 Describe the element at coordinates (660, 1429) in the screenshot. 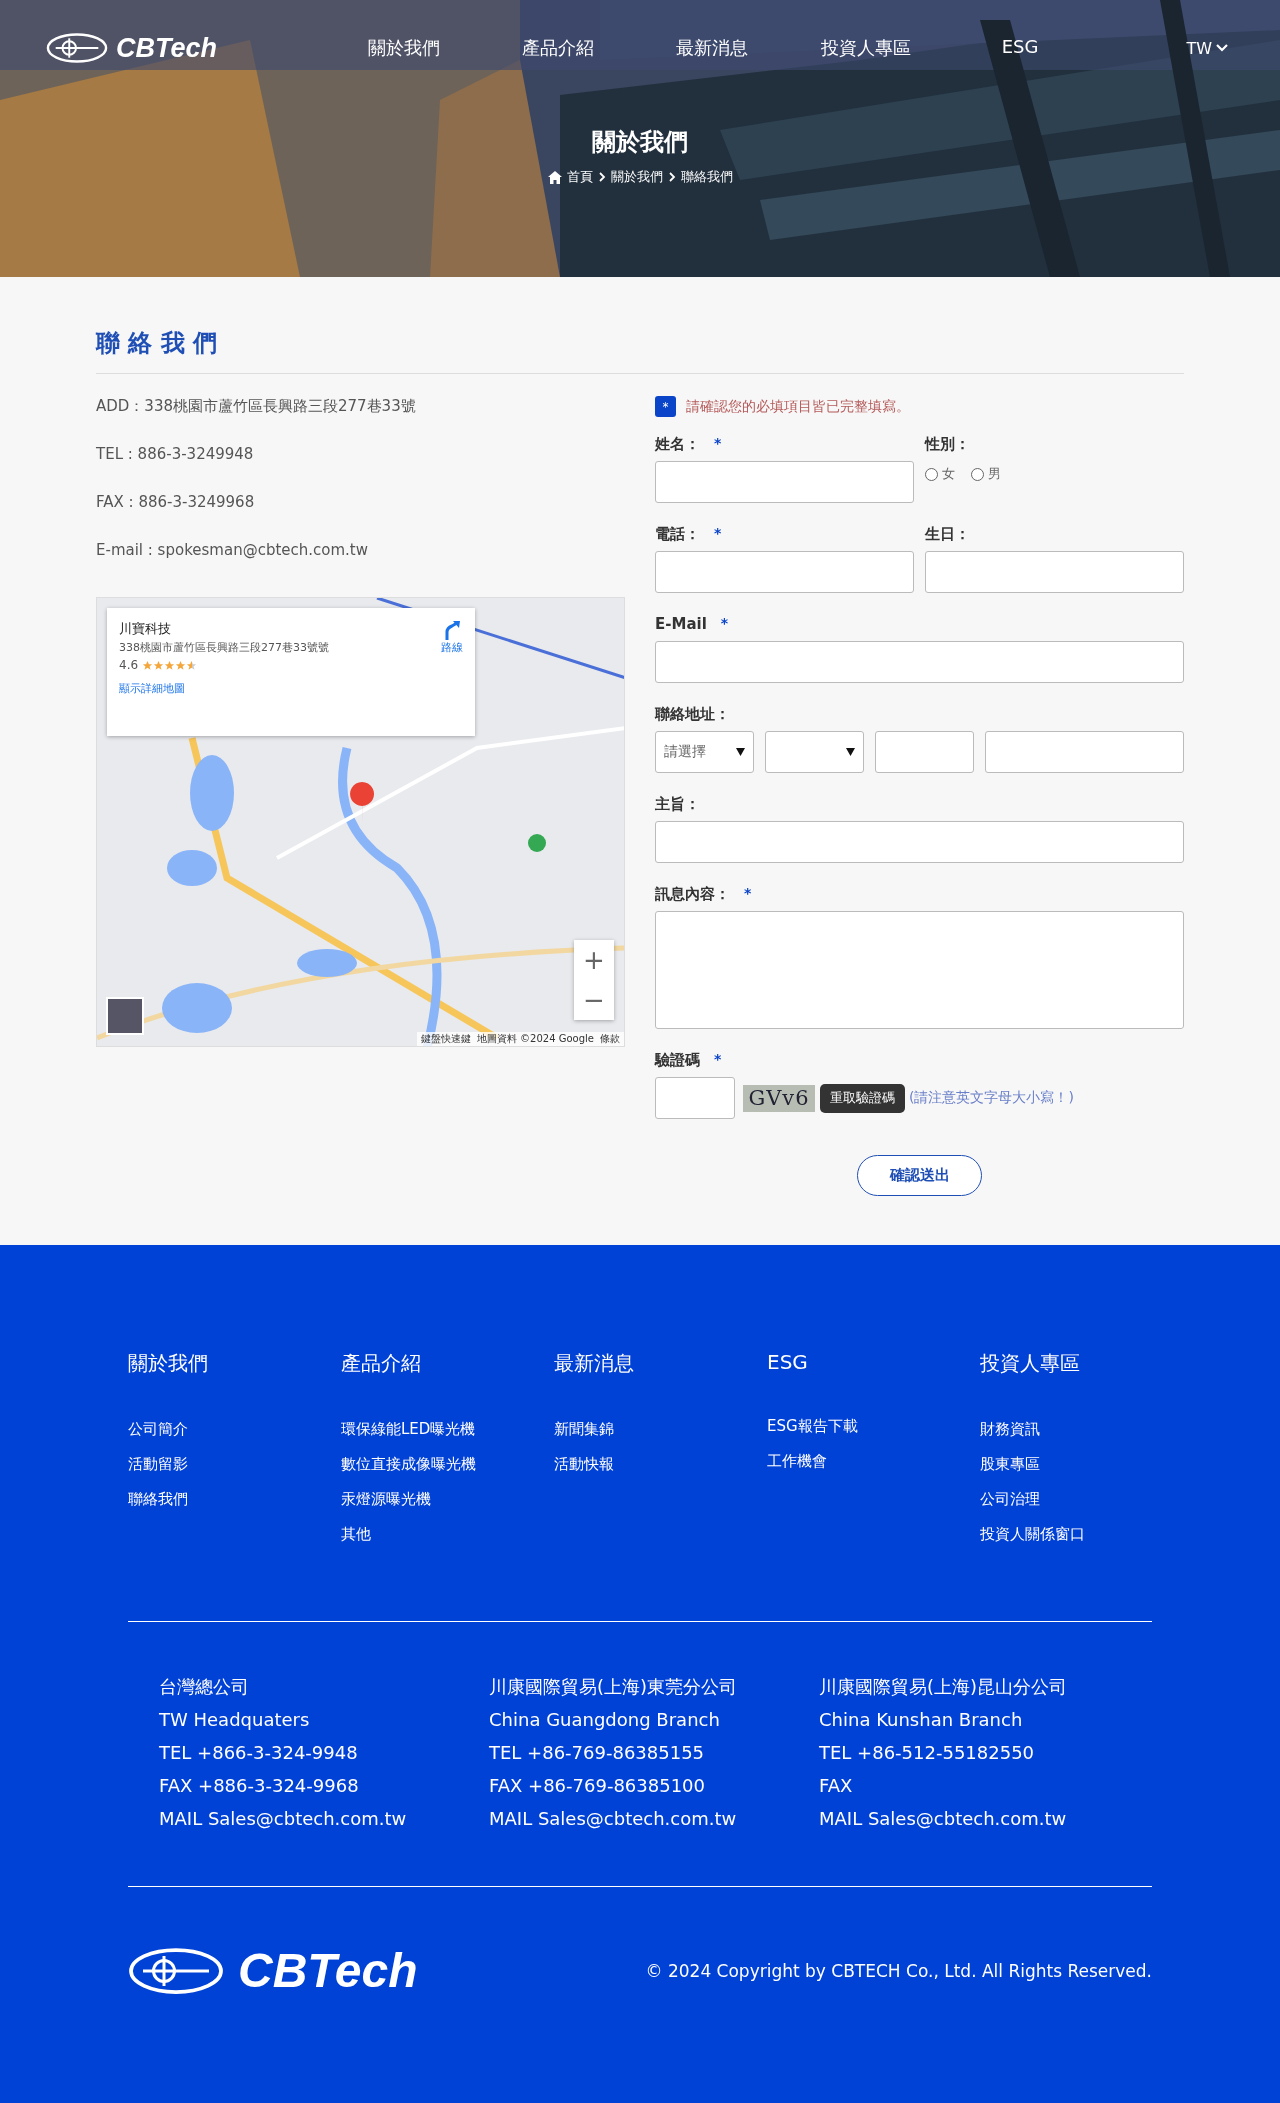

I see `footer-link: 新聞集錦` at that location.